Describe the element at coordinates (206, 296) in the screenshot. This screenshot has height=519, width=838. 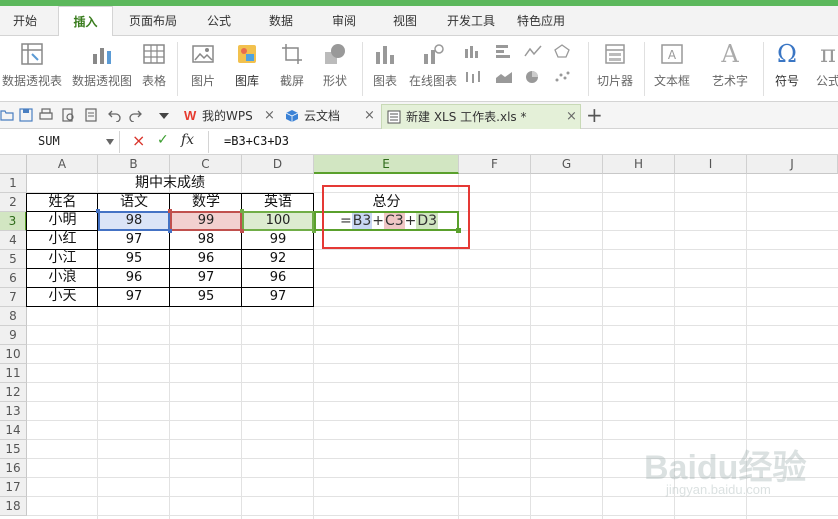
I see `cell-math: 95` at that location.